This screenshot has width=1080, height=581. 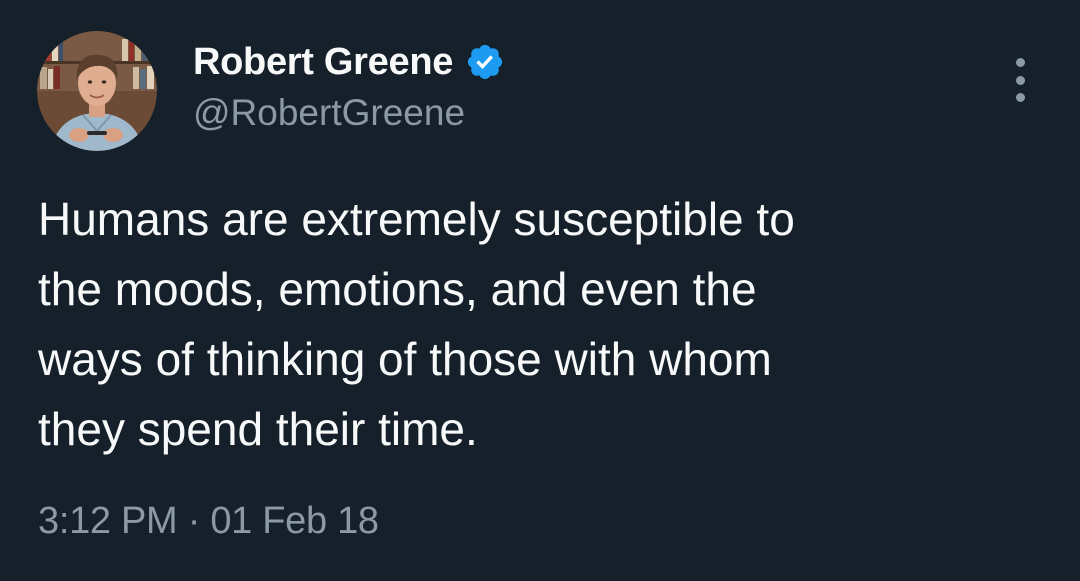 I want to click on tweet-text-line: ways of thinking of those with whom, so click(x=405, y=359).